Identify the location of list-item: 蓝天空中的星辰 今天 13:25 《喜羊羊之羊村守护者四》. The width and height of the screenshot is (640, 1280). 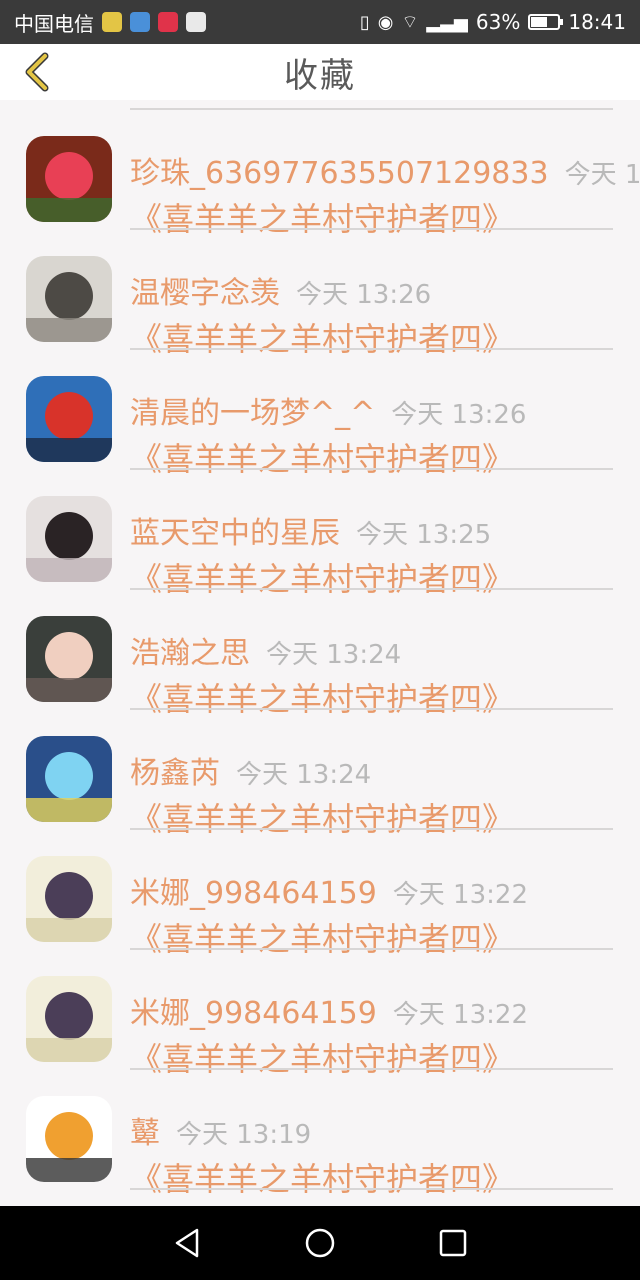
(320, 534).